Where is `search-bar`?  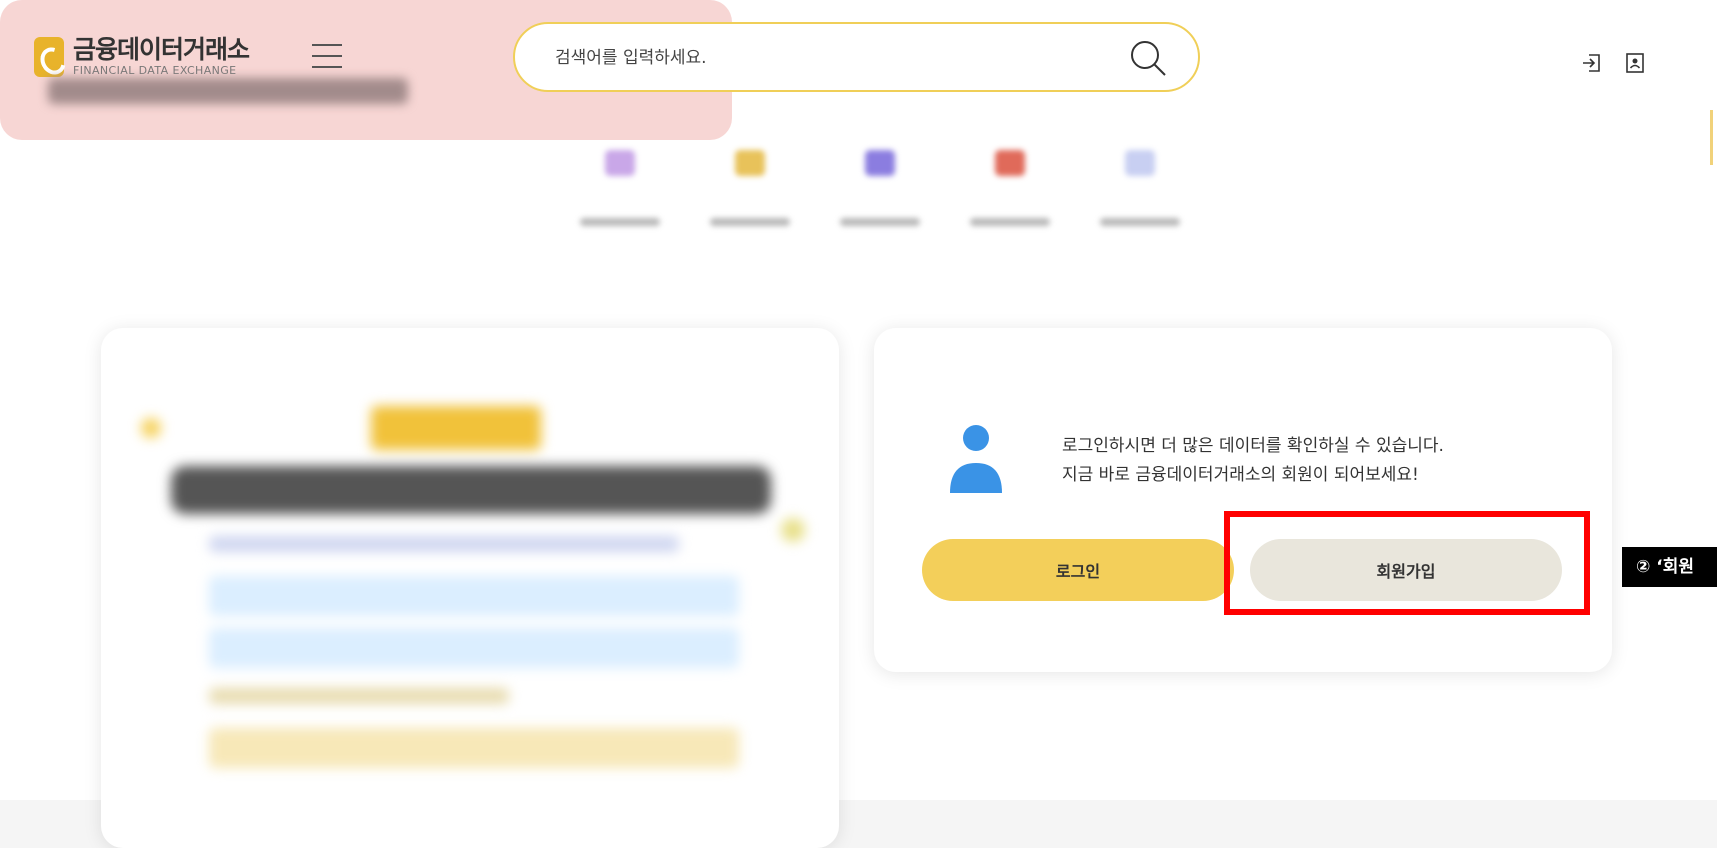 search-bar is located at coordinates (856, 57).